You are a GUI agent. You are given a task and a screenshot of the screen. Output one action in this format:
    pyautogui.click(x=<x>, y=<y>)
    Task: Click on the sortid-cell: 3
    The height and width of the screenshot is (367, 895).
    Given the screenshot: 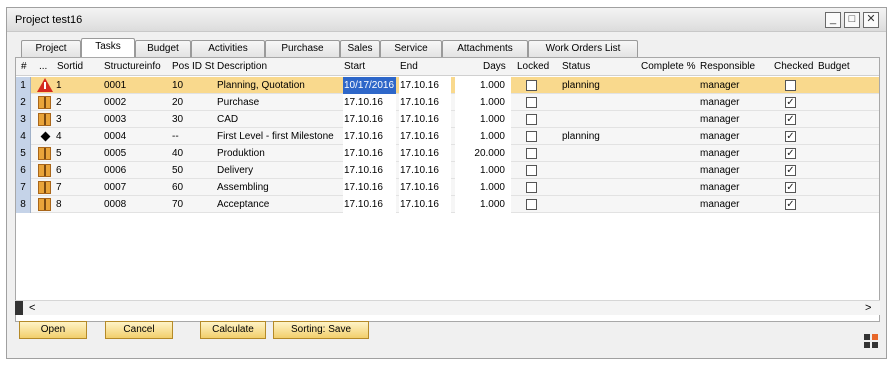 What is the action you would take?
    pyautogui.click(x=76, y=119)
    